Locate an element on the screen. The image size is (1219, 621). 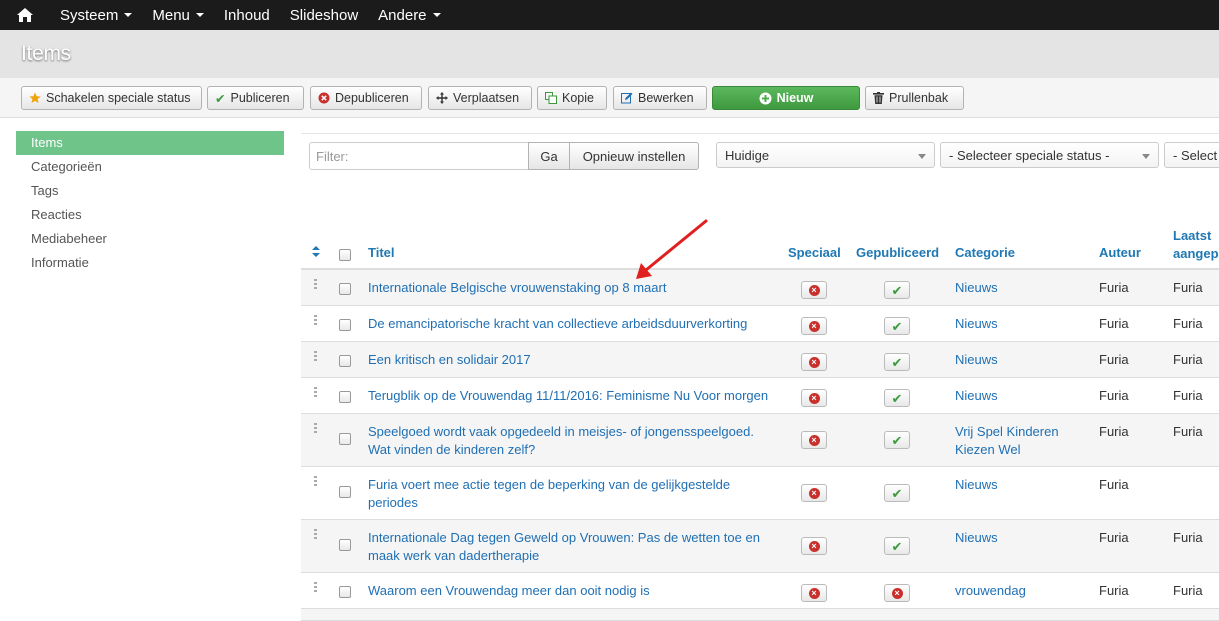
column-laatst-aangepast: Laatst aangepast is located at coordinates (1196, 245).